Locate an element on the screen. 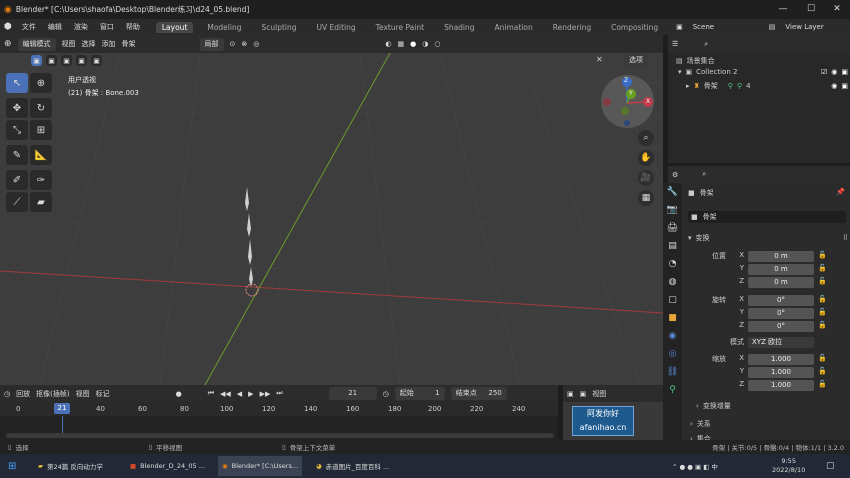 The width and height of the screenshot is (850, 478). scale-z-field: 1.000 is located at coordinates (781, 385).